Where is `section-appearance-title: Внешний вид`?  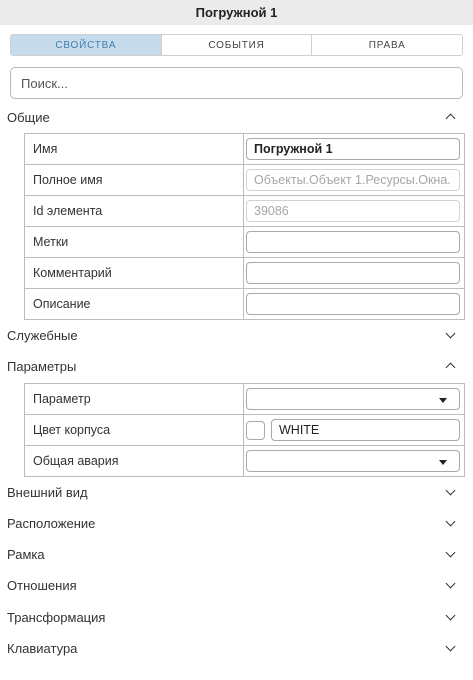 section-appearance-title: Внешний вид is located at coordinates (47, 492).